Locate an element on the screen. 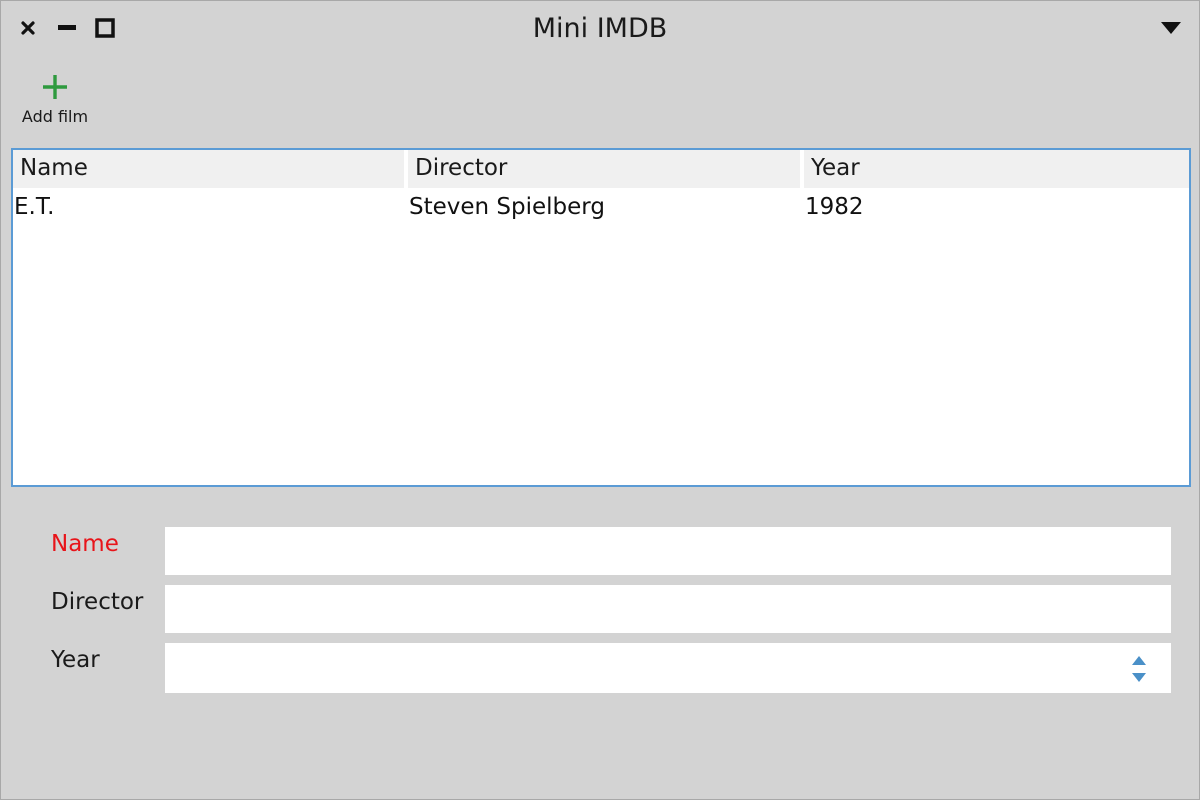 The height and width of the screenshot is (800, 1200). window-title: Mini IMDB is located at coordinates (600, 28).